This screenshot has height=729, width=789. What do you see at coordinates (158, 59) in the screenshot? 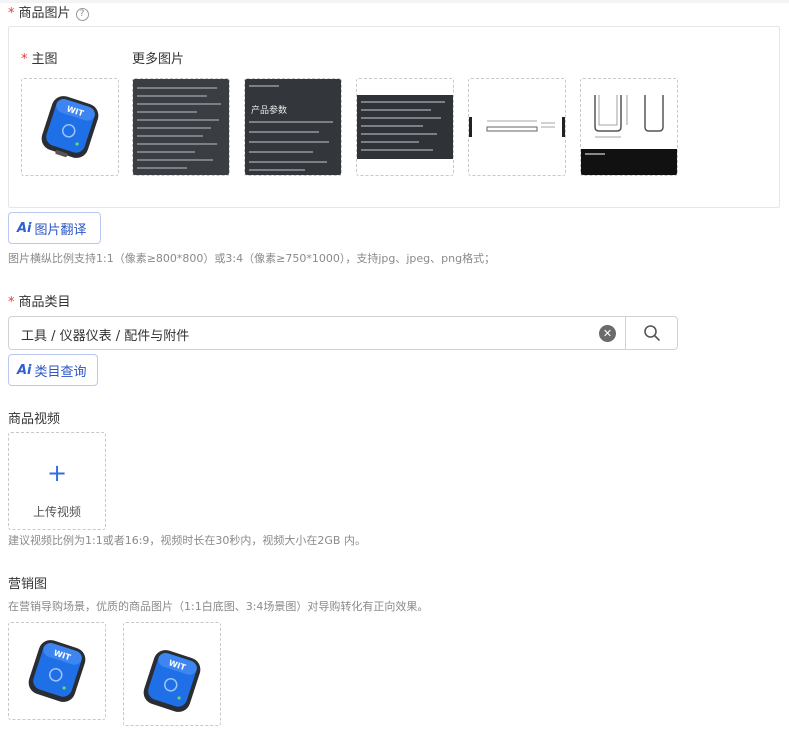
I see `more-images-label: 更多图片` at bounding box center [158, 59].